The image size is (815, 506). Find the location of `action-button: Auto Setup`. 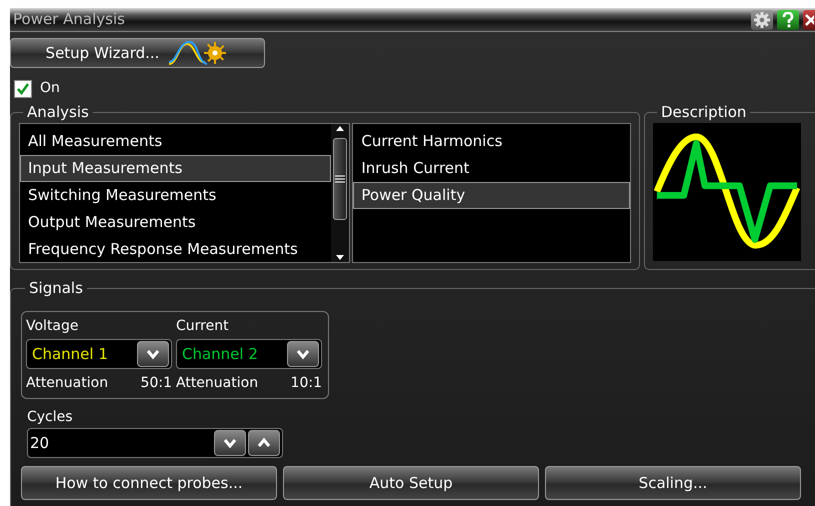

action-button: Auto Setup is located at coordinates (411, 483).